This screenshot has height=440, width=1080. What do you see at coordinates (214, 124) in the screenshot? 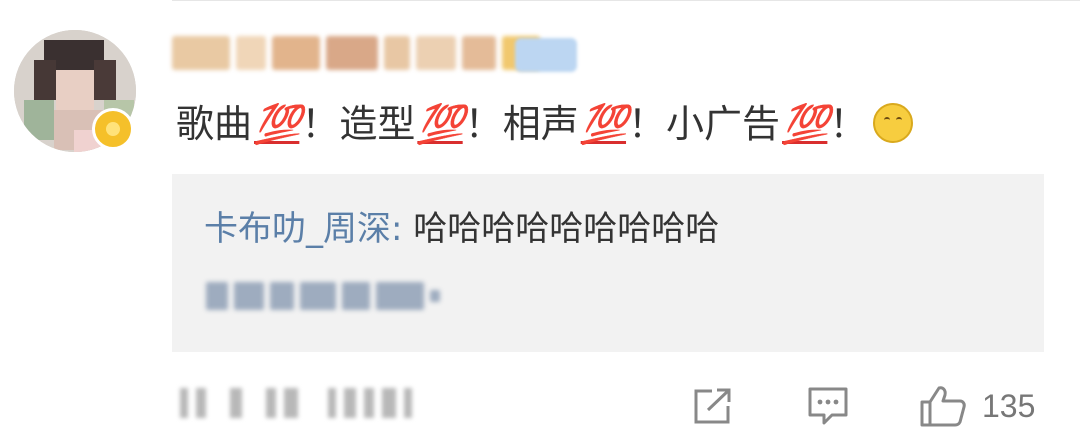
I see `comment-text-part: 歌曲` at bounding box center [214, 124].